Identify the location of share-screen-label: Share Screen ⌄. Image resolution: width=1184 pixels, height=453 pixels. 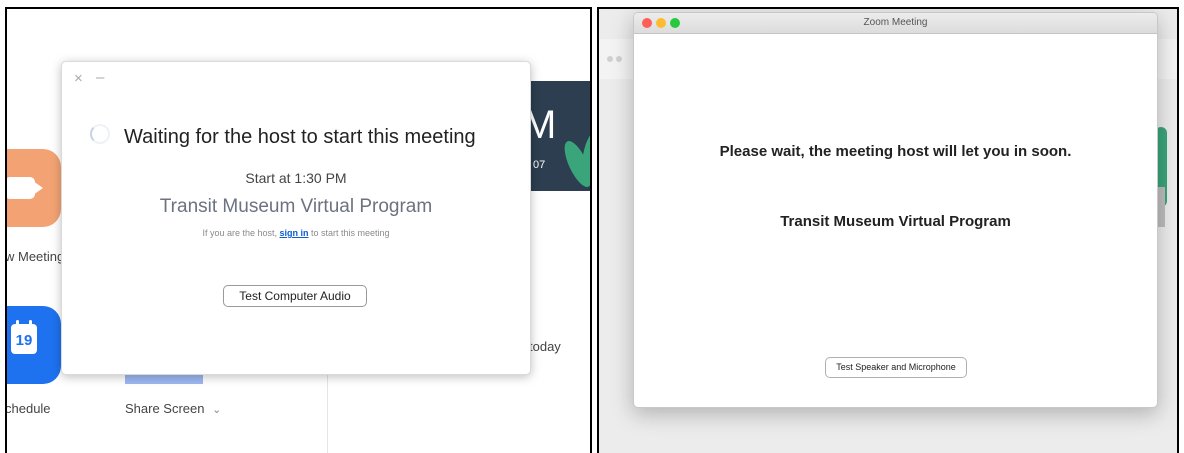
(173, 408).